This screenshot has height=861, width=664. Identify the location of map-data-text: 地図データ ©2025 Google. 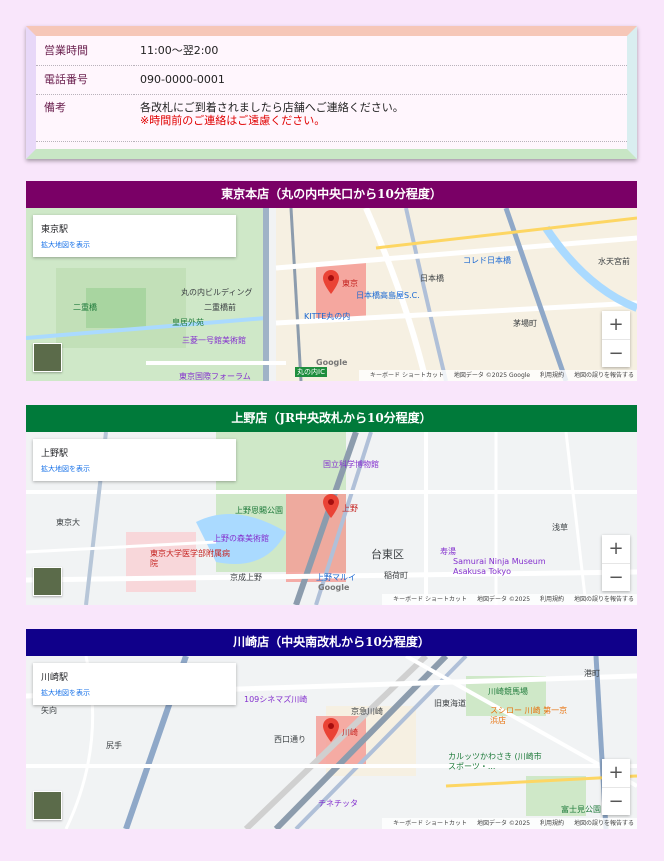
(492, 375).